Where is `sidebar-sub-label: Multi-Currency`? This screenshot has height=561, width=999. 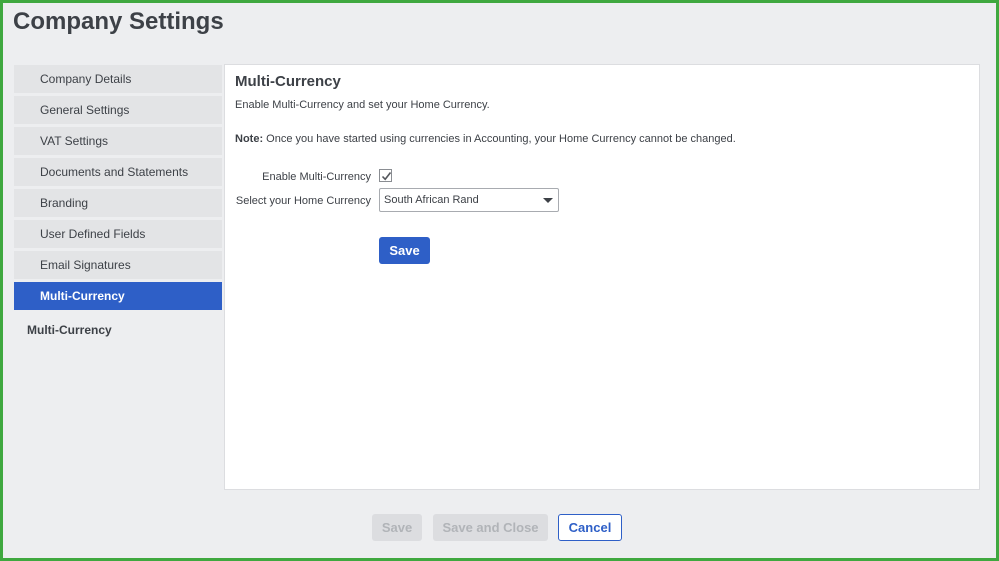
sidebar-sub-label: Multi-Currency is located at coordinates (69, 330).